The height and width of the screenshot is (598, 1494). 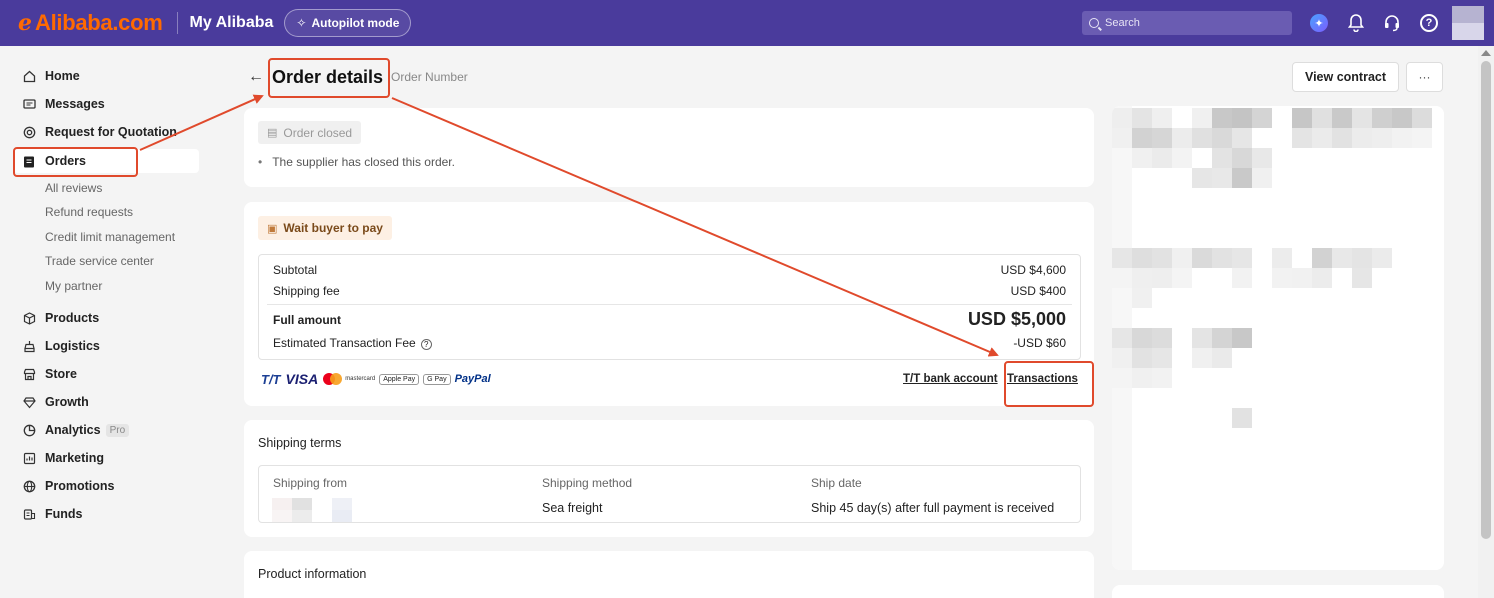 I want to click on order-status-note: The supplier has closed this order., so click(x=356, y=162).